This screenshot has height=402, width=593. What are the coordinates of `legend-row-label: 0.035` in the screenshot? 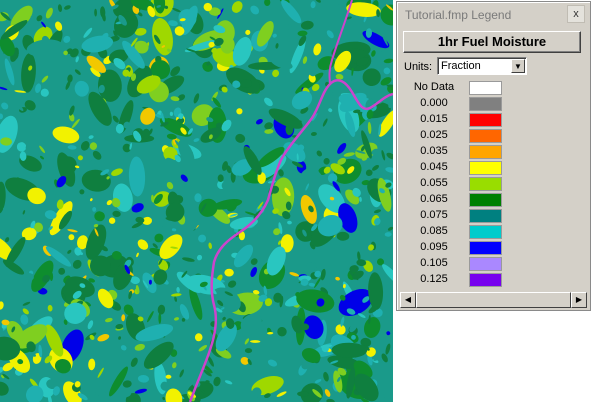 It's located at (434, 151).